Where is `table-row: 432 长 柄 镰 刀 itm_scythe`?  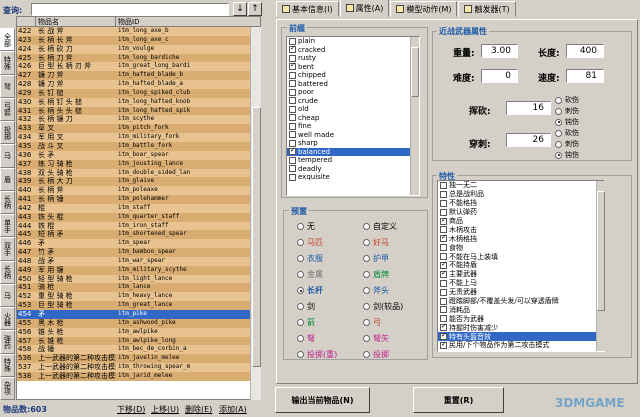
table-row: 432 长 柄 镰 刀 itm_scythe is located at coordinates (138, 120).